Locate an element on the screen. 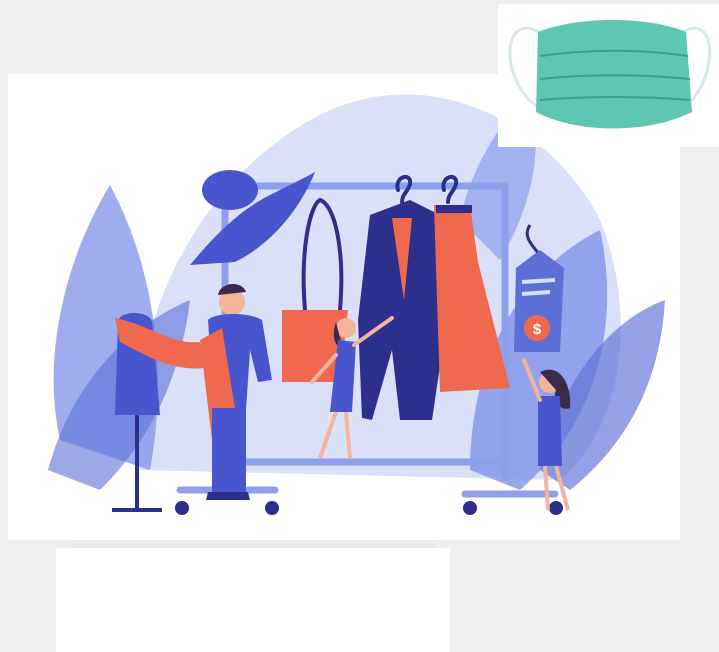  face-mask-icon is located at coordinates (610, 74).